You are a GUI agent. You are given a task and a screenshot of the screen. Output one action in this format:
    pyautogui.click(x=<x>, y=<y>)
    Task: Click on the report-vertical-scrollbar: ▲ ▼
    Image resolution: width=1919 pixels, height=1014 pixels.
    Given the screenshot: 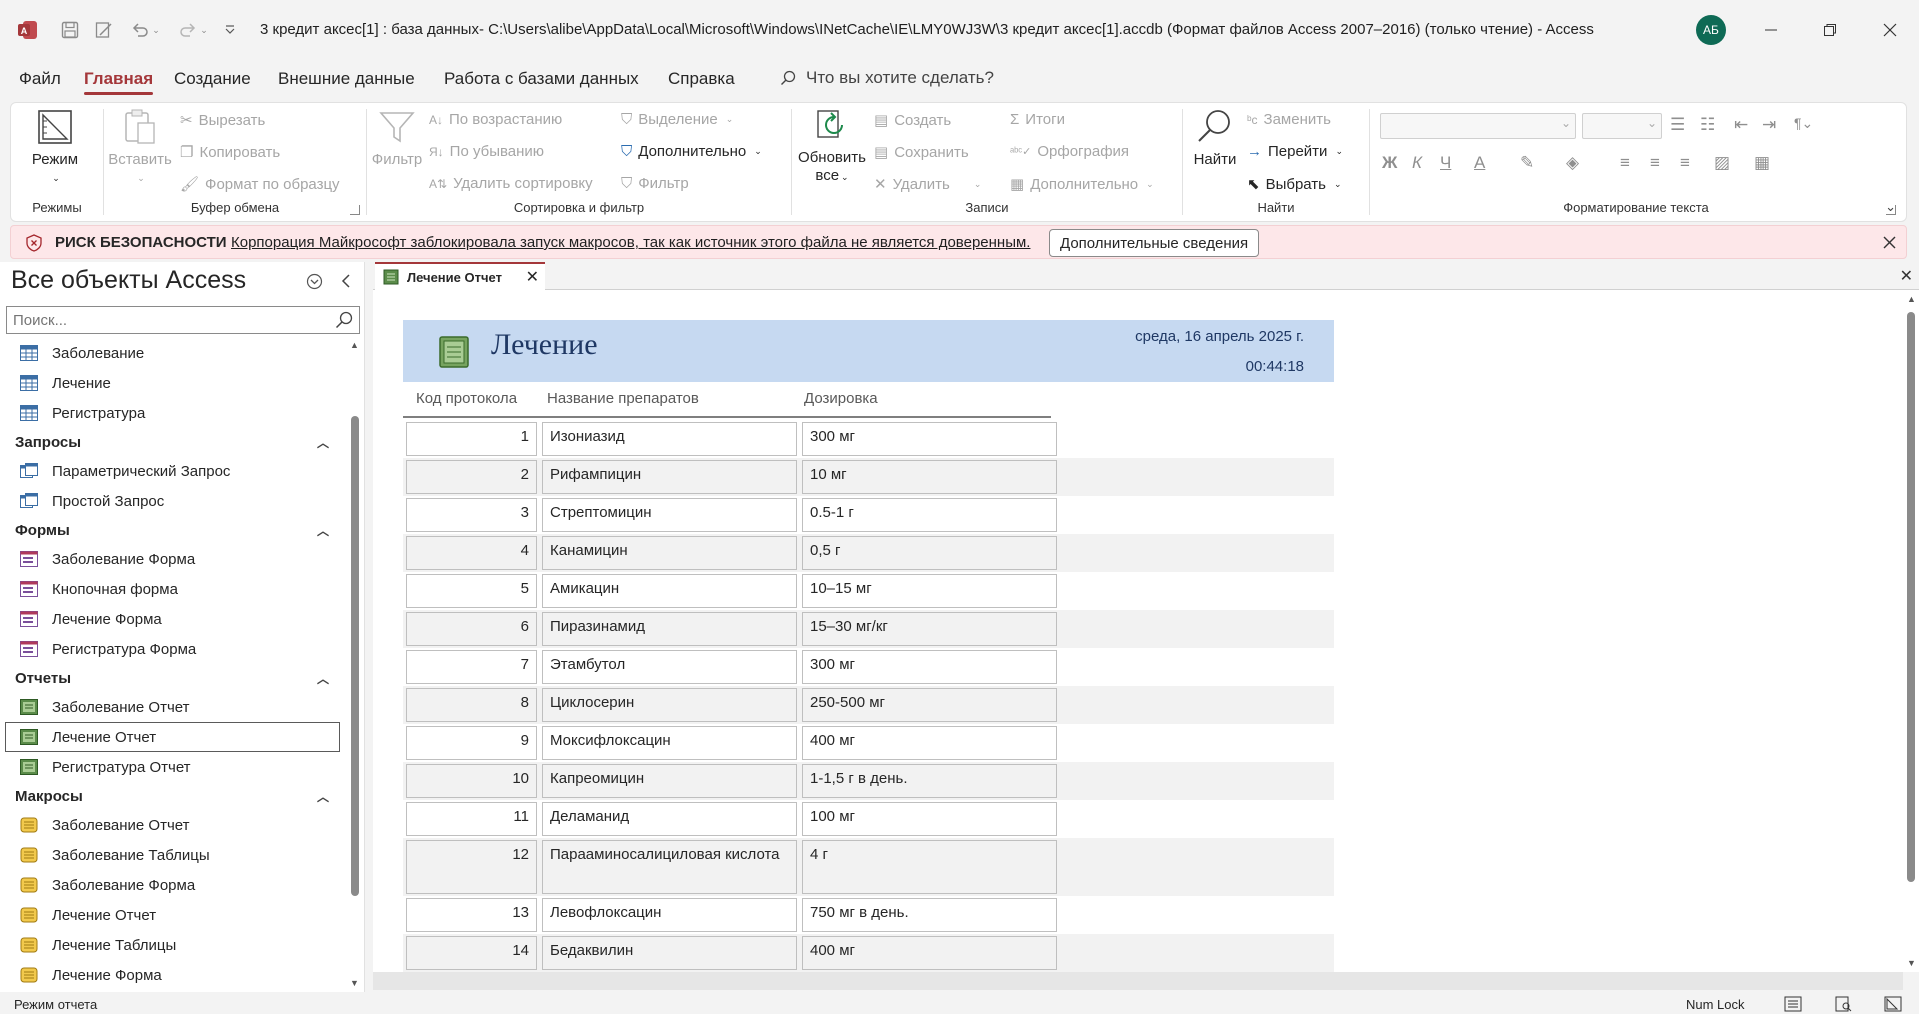 What is the action you would take?
    pyautogui.click(x=1911, y=631)
    